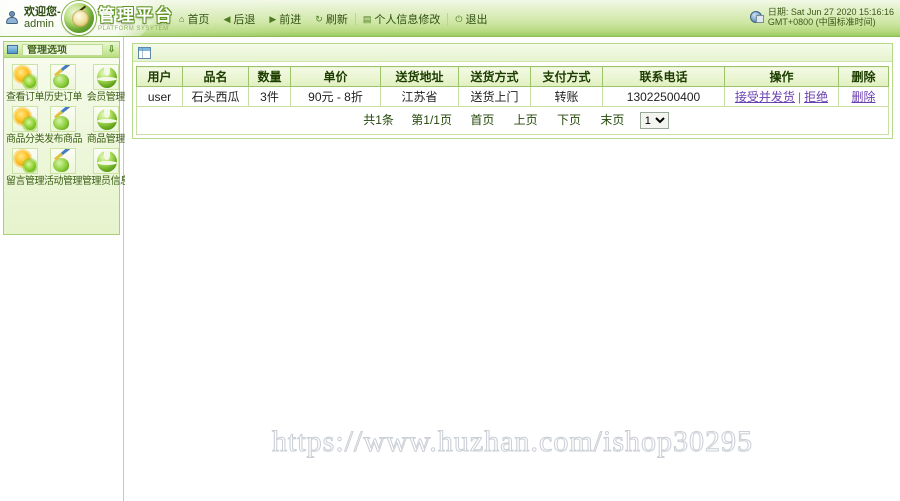  What do you see at coordinates (335, 76) in the screenshot?
I see `col-price: 单价` at bounding box center [335, 76].